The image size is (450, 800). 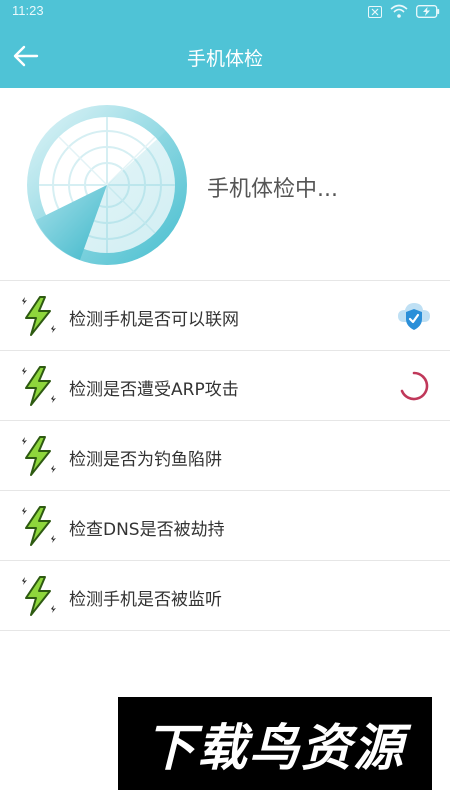 What do you see at coordinates (154, 320) in the screenshot?
I see `check-label: 检测手机是否可以联网` at bounding box center [154, 320].